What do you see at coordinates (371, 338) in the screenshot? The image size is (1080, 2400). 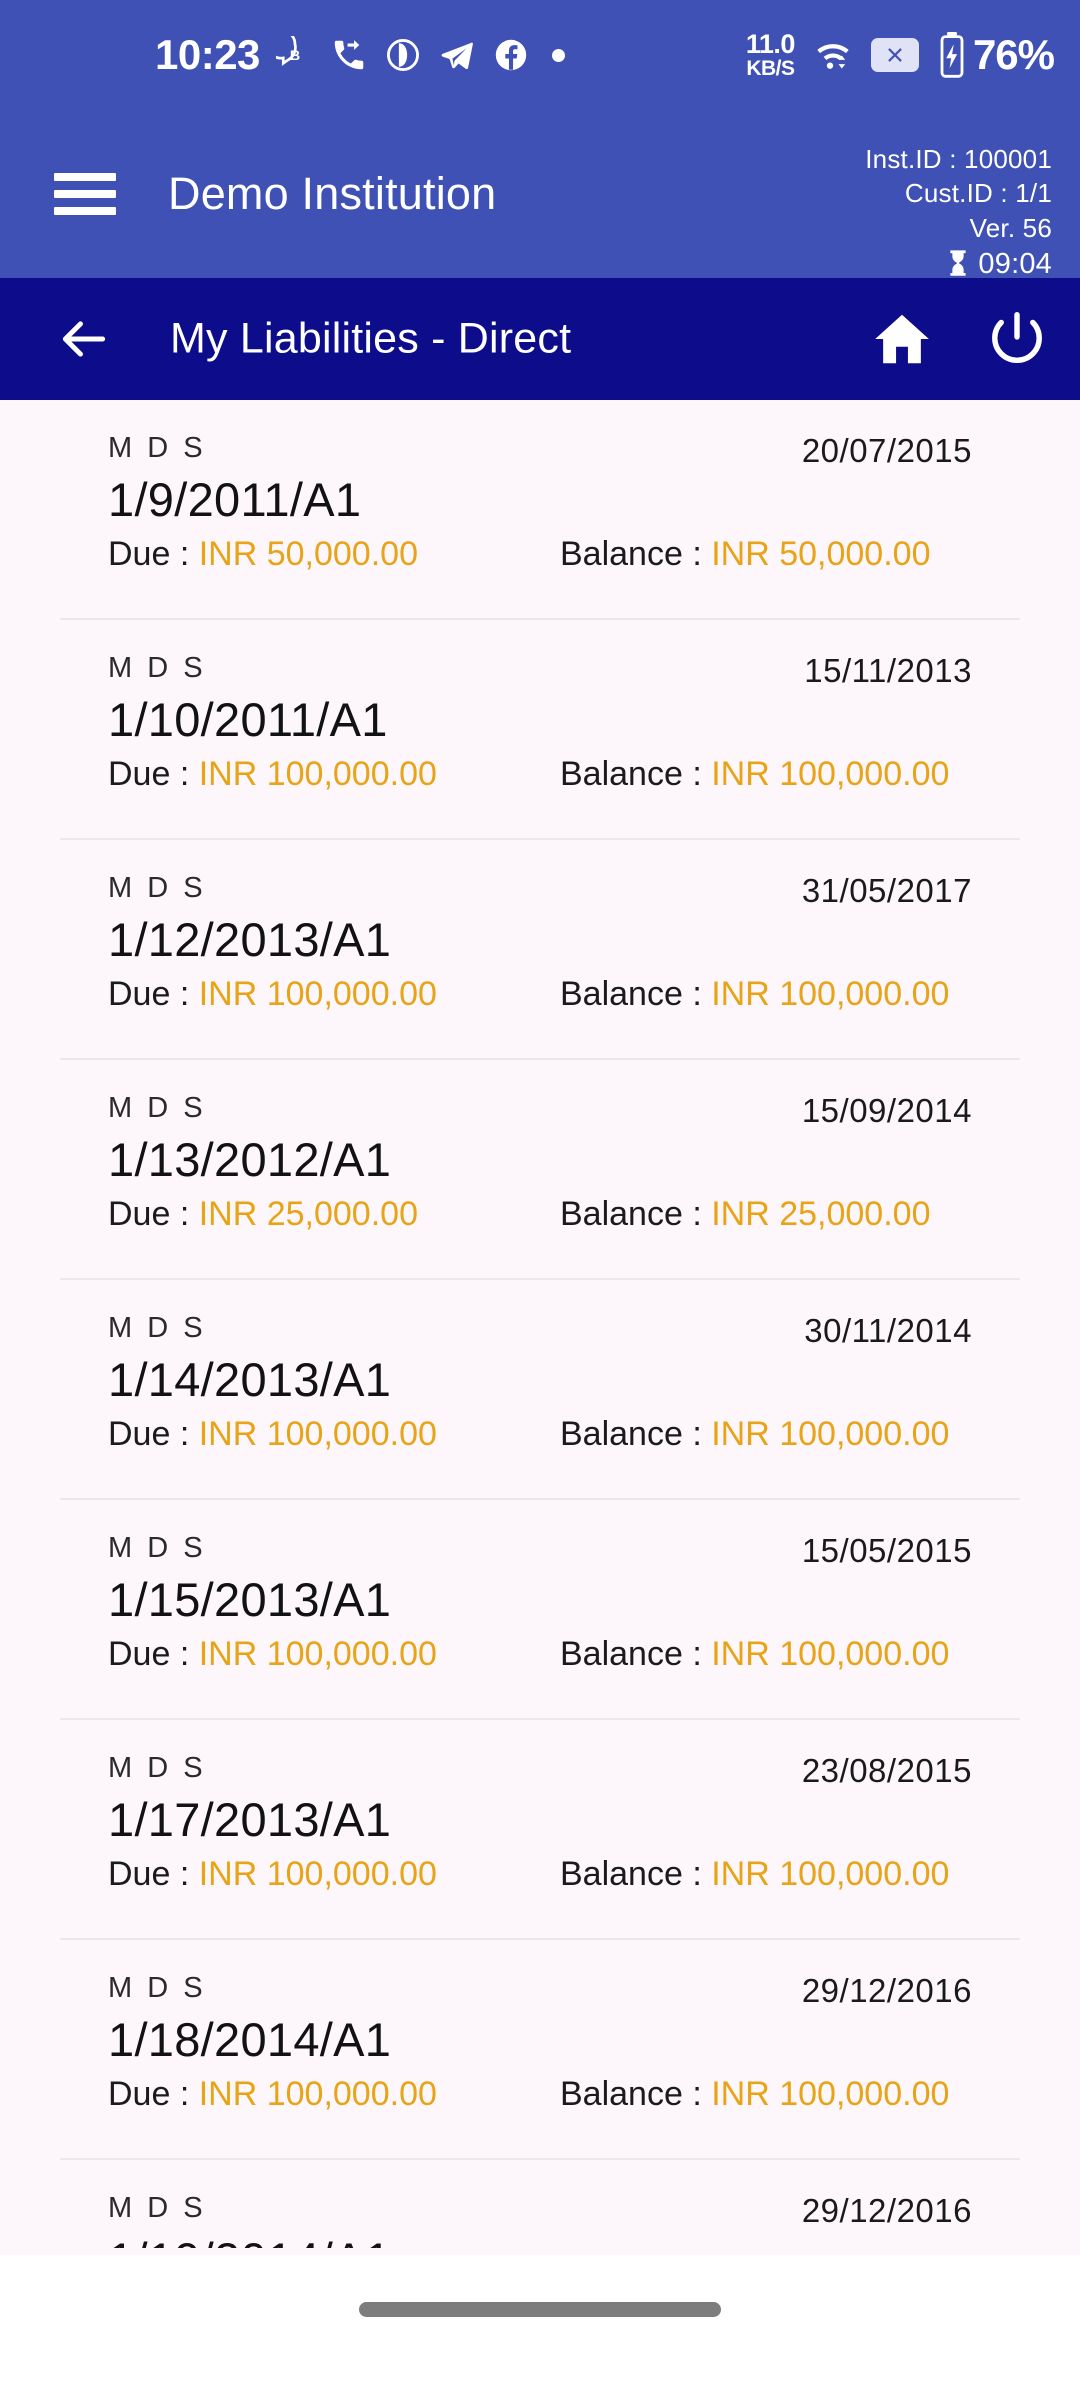 I see `page-title: My Liabilities - Direct` at bounding box center [371, 338].